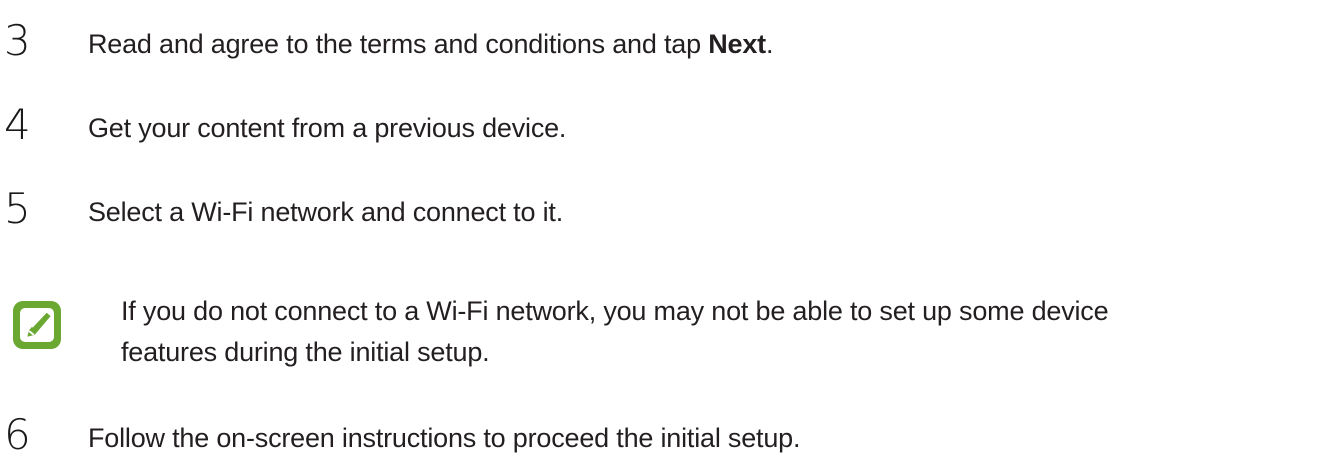 This screenshot has height=465, width=1330. Describe the element at coordinates (17, 434) in the screenshot. I see `step-number: 6` at that location.